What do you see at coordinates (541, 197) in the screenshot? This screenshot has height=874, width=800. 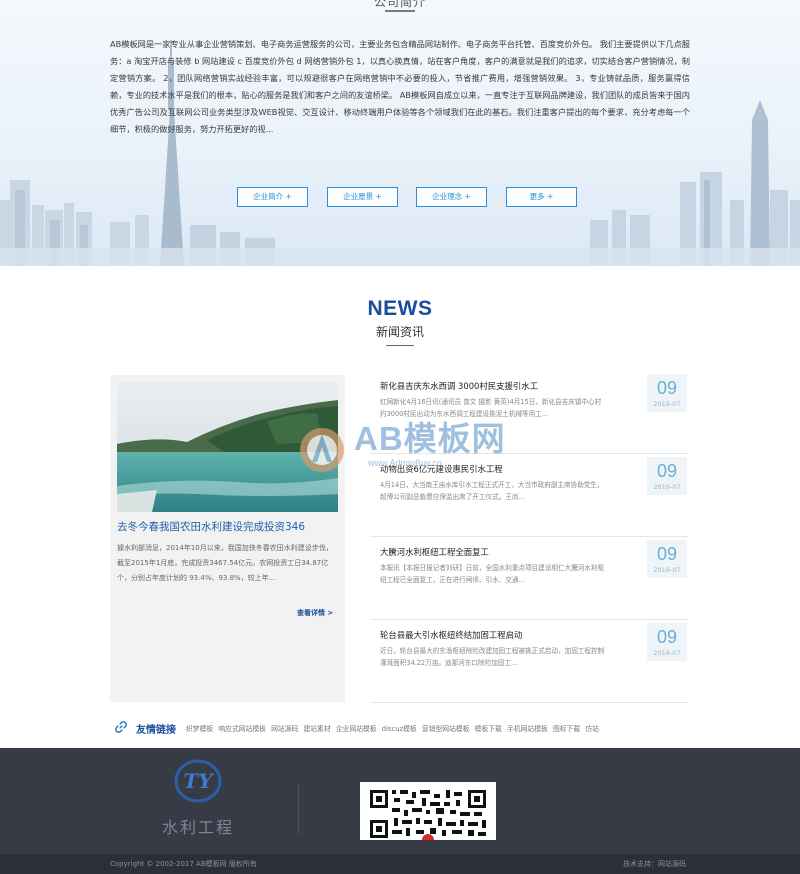 I see `more-button: 更多 +` at bounding box center [541, 197].